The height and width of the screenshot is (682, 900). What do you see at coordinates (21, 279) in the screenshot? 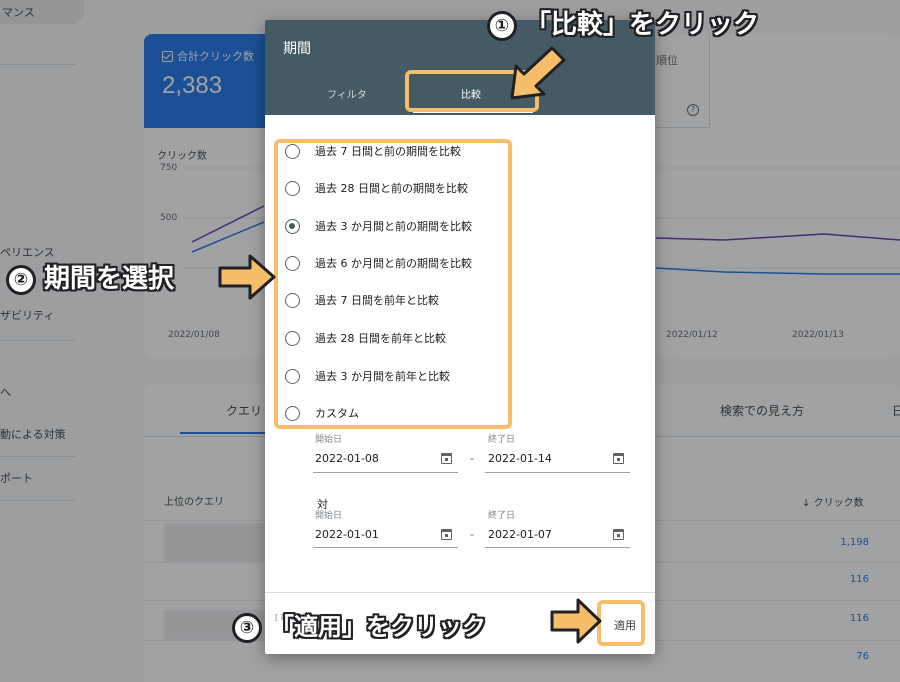
I see `step-number: ②` at bounding box center [21, 279].